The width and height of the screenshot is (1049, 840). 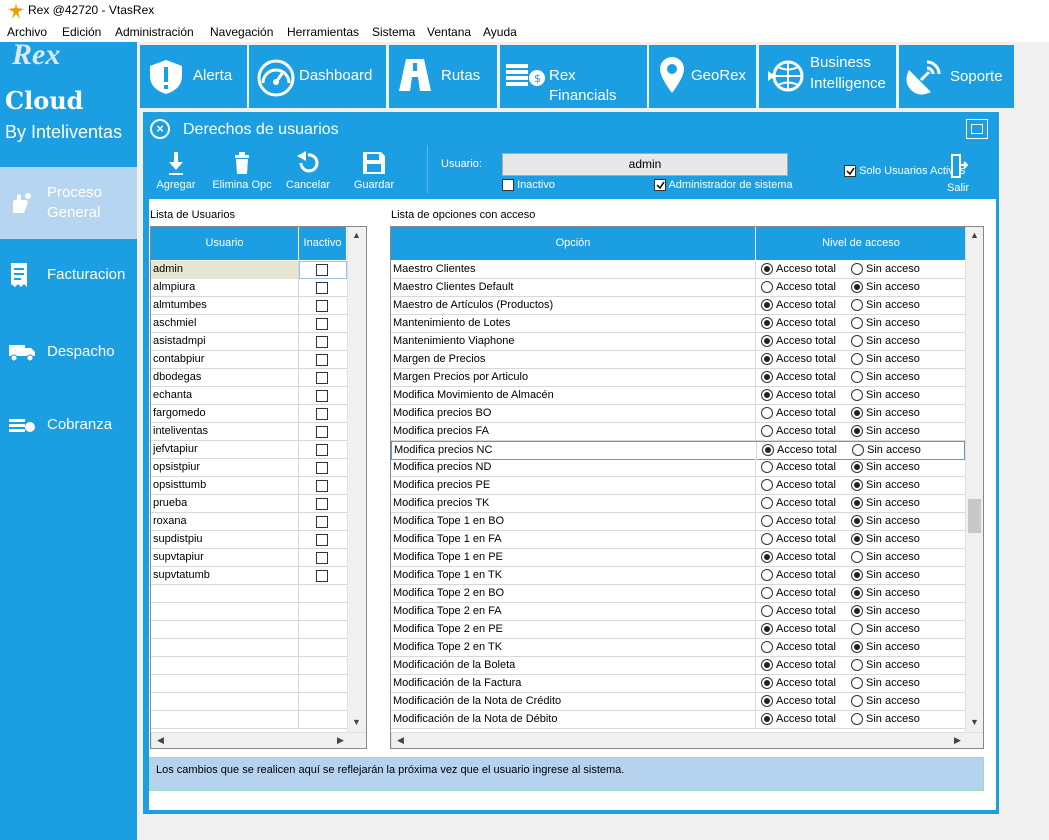 I want to click on table-row: aschmiel, so click(x=249, y=324).